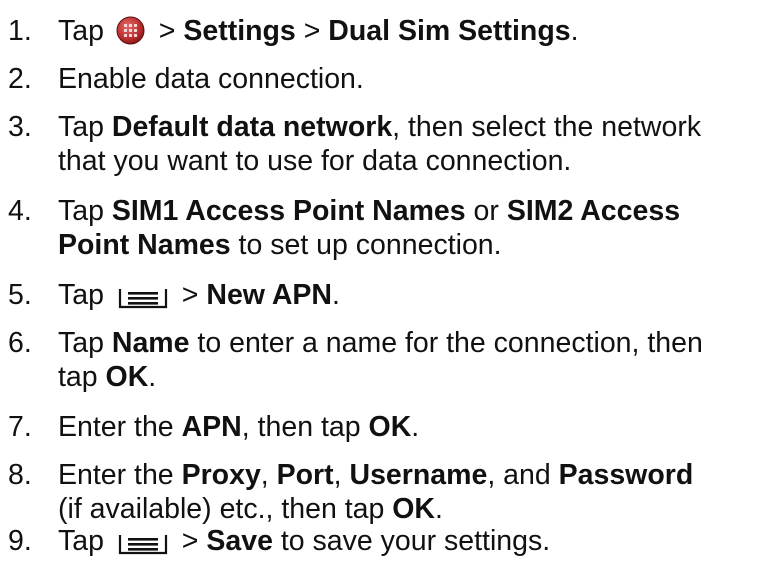 The height and width of the screenshot is (563, 784). I want to click on step-number: 4., so click(20, 211).